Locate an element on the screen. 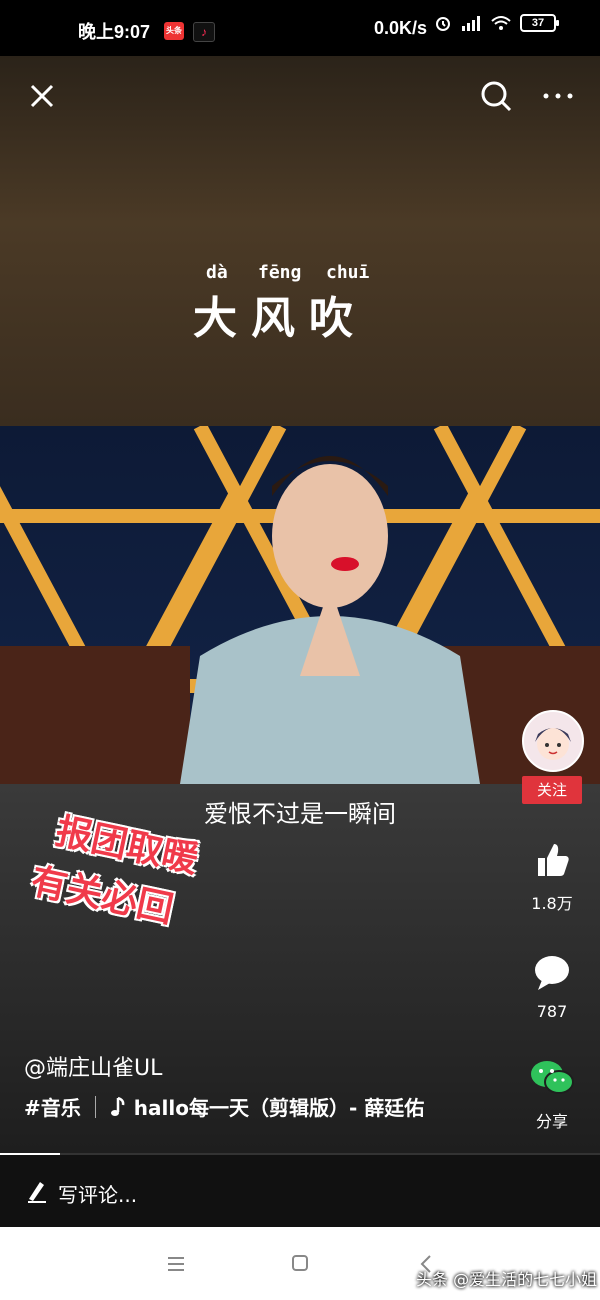 The height and width of the screenshot is (1300, 600). signal-icon is located at coordinates (471, 23).